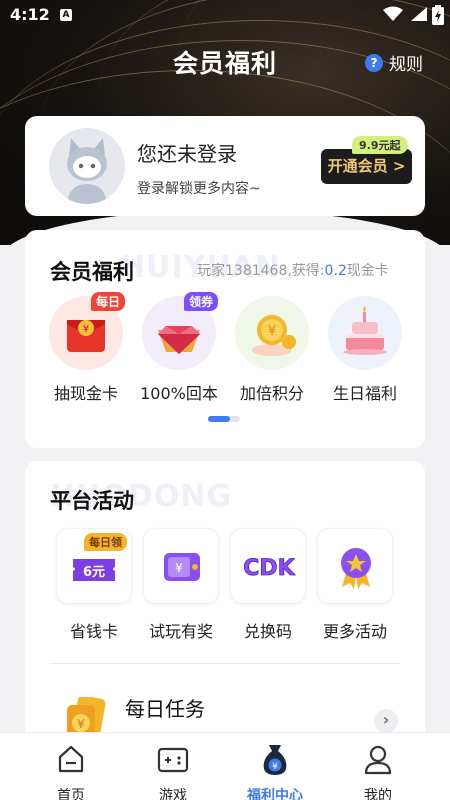 Image resolution: width=450 pixels, height=800 pixels. What do you see at coordinates (71, 759) in the screenshot?
I see `home-icon` at bounding box center [71, 759].